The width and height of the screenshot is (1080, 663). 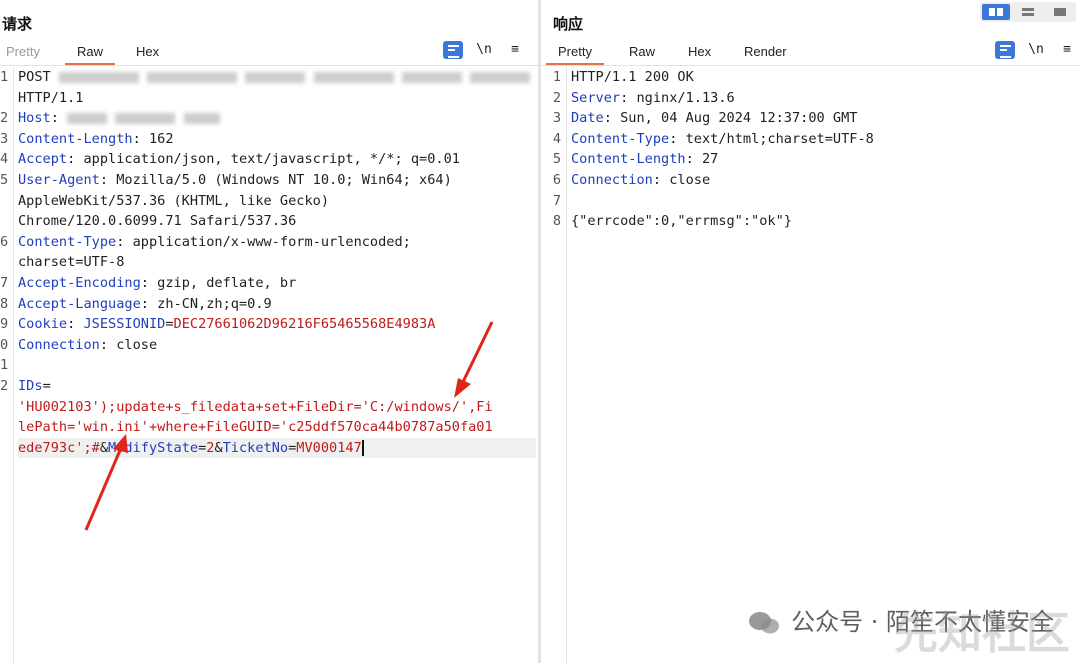 What do you see at coordinates (477, 353) in the screenshot?
I see `annotation-arrow-right` at bounding box center [477, 353].